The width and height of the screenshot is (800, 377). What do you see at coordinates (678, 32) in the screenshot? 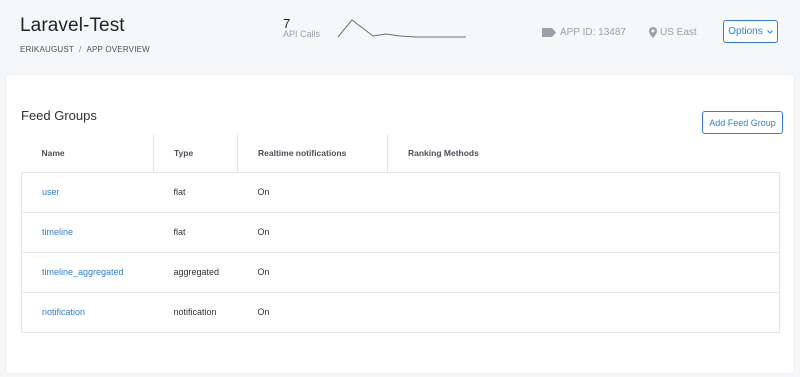
I see `region-text: US East` at bounding box center [678, 32].